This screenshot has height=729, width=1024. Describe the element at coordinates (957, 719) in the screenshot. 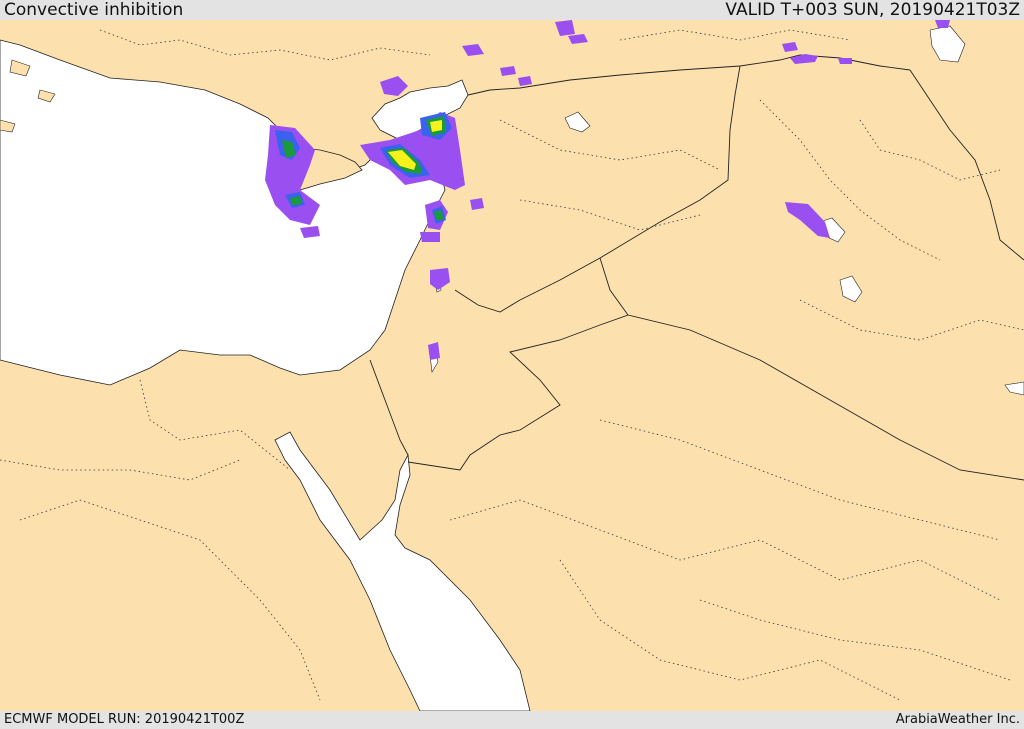

I see `credit-label: ArabiaWeather Inc.` at that location.